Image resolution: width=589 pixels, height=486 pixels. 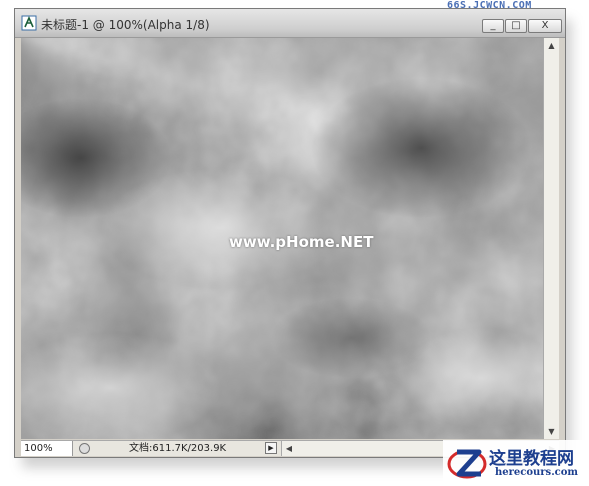 What do you see at coordinates (178, 448) in the screenshot?
I see `document-size-info: 文档:611.7K/203.9K` at bounding box center [178, 448].